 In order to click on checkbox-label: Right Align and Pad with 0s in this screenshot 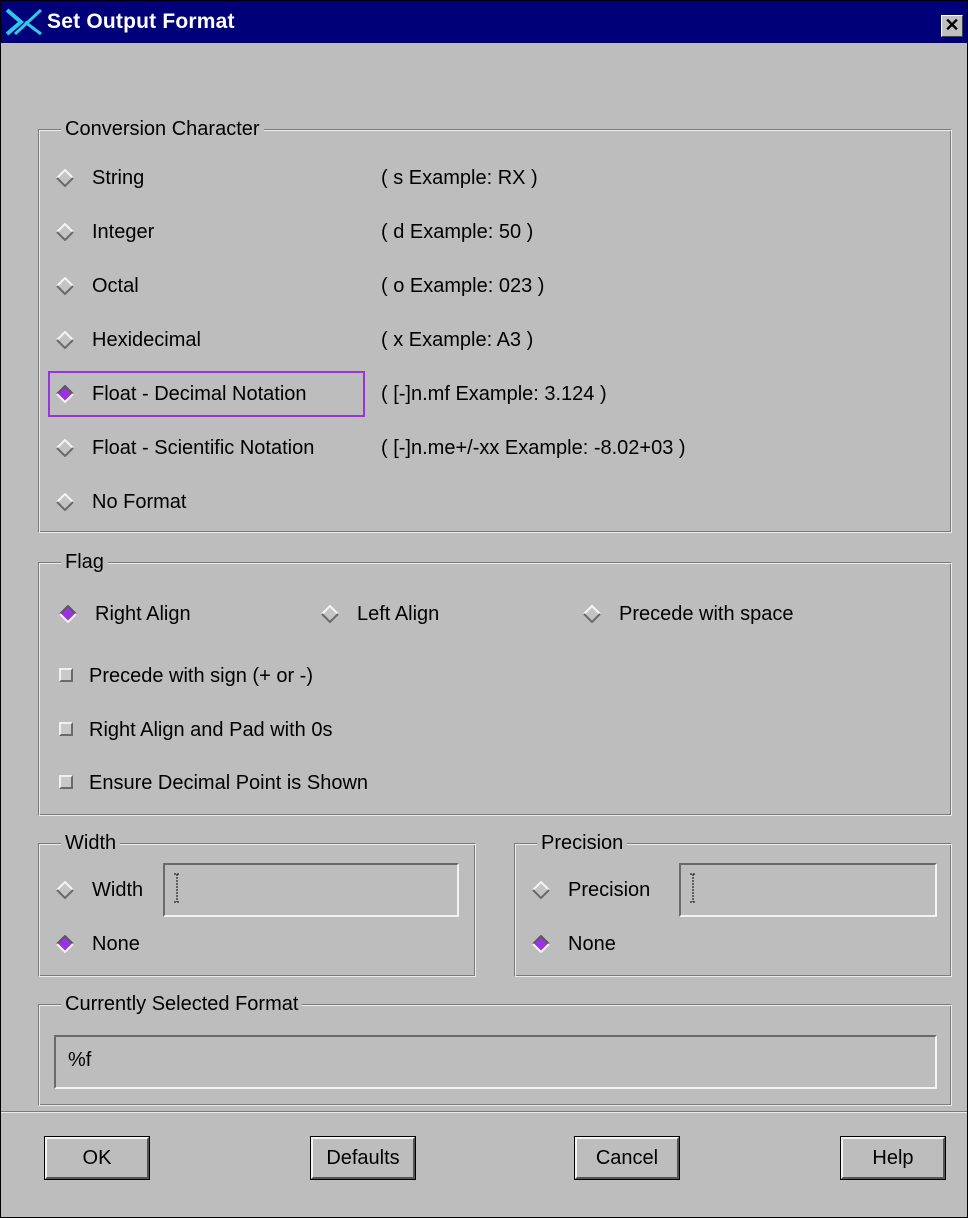, I will do `click(211, 730)`.